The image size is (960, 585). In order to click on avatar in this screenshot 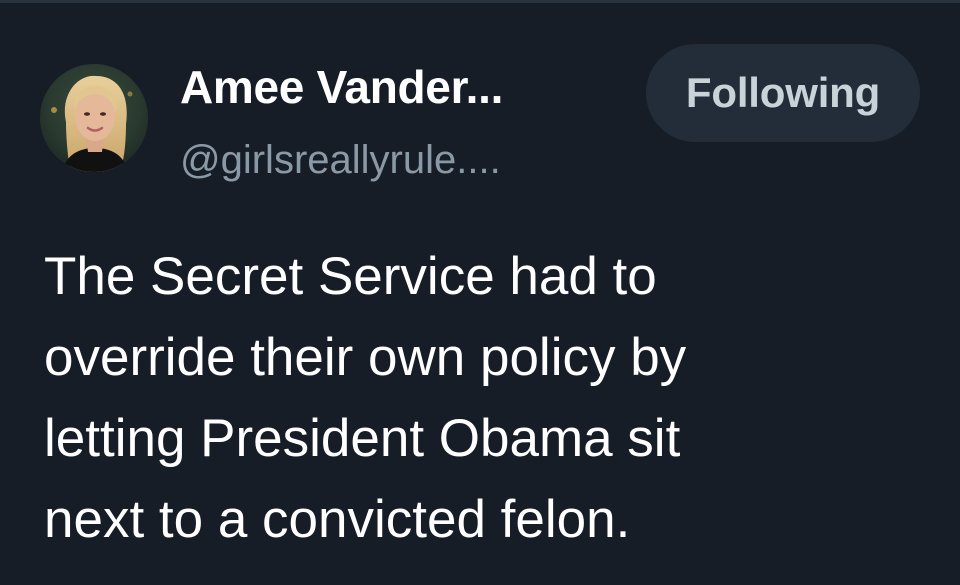, I will do `click(94, 118)`.